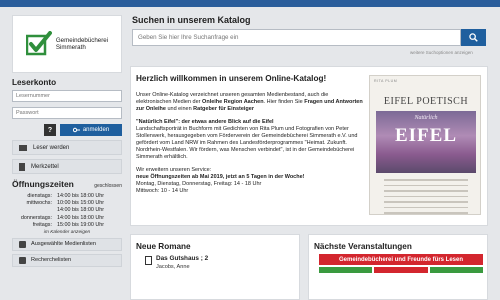  I want to click on logo-text: Gemeindebücherei Simmerath, so click(82, 44).